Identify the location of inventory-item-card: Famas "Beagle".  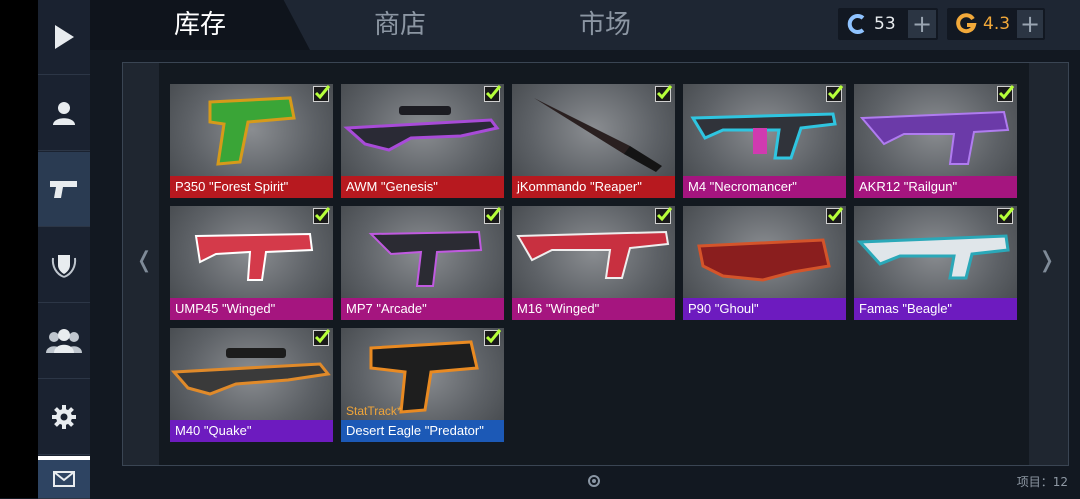
(935, 263).